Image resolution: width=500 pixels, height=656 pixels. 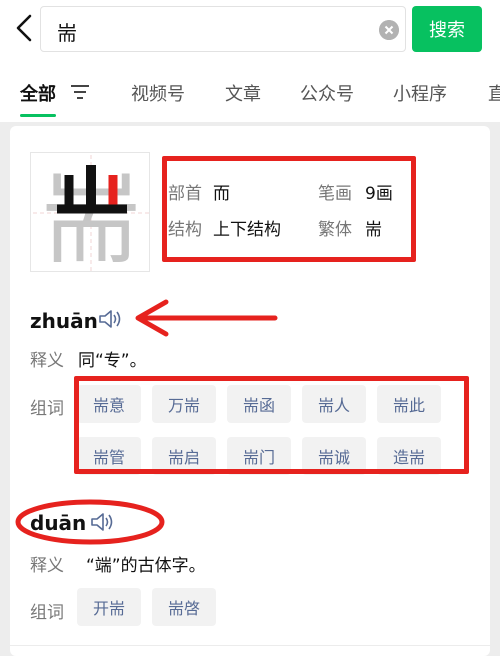 I want to click on word-chip: 耑啓, so click(x=184, y=607).